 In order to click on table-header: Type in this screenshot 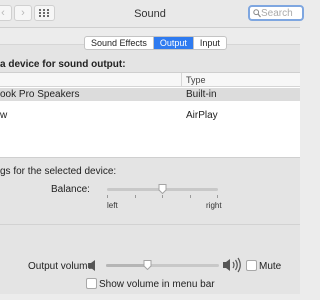, I will do `click(150, 80)`.